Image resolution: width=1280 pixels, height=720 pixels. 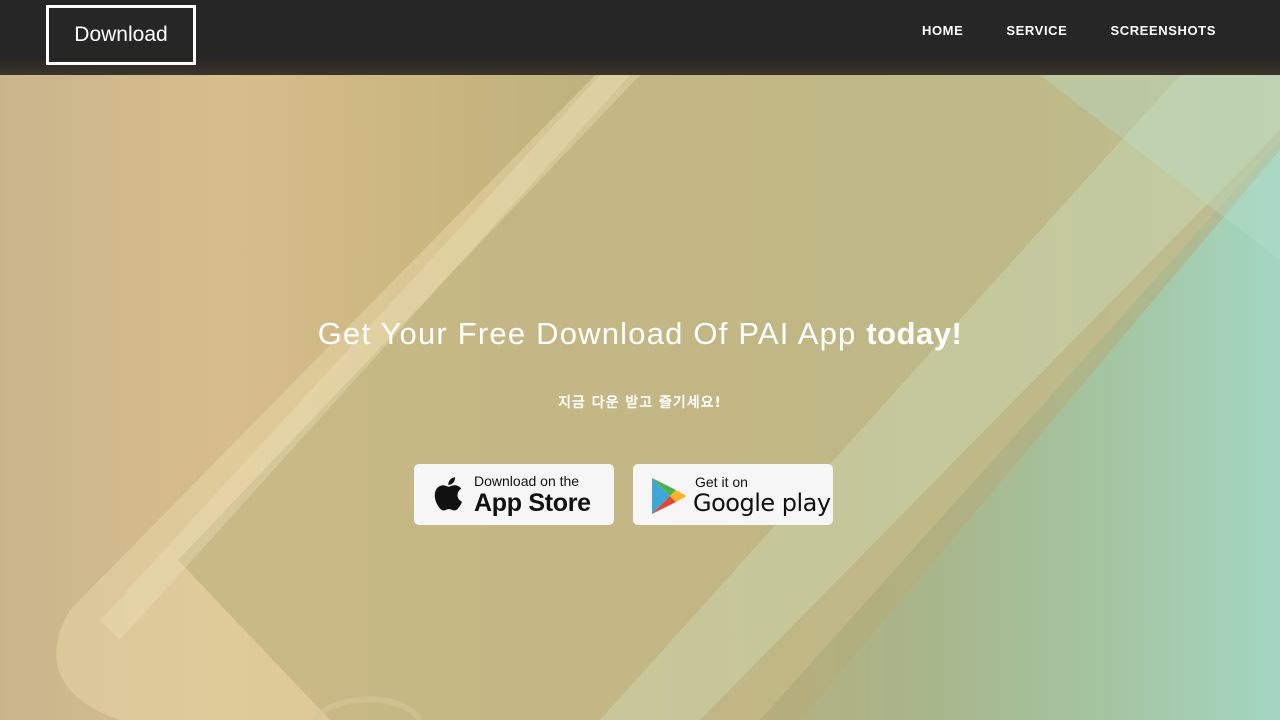 I want to click on google-play-icon, so click(x=669, y=498).